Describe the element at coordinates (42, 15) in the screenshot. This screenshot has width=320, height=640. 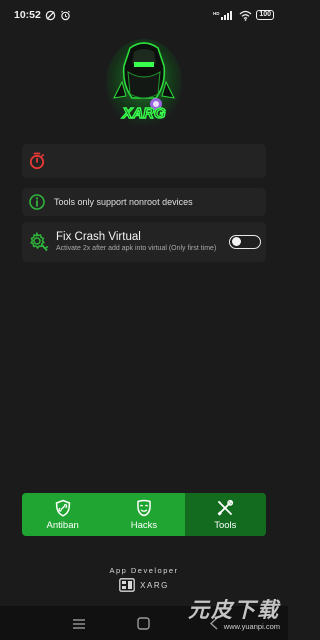
I see `status-bar-left: 10:52` at that location.